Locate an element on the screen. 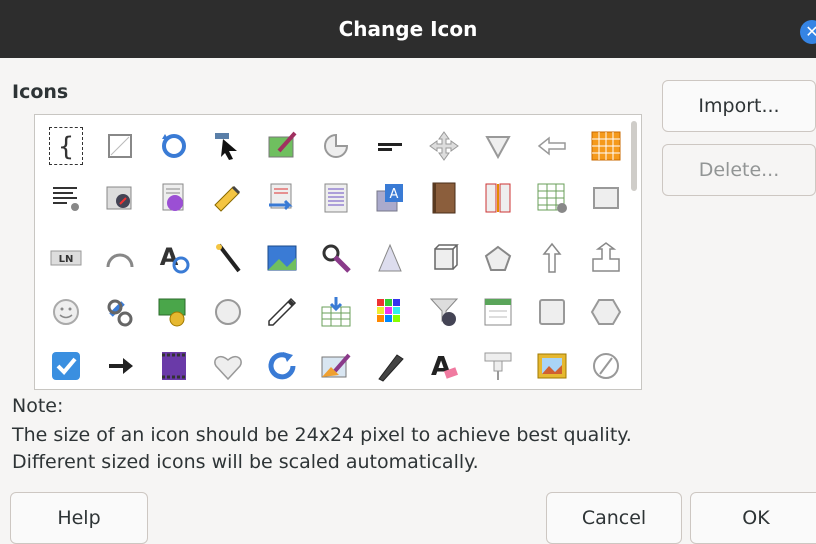 Image resolution: width=816 pixels, height=544 pixels. form-window-icon is located at coordinates (498, 312).